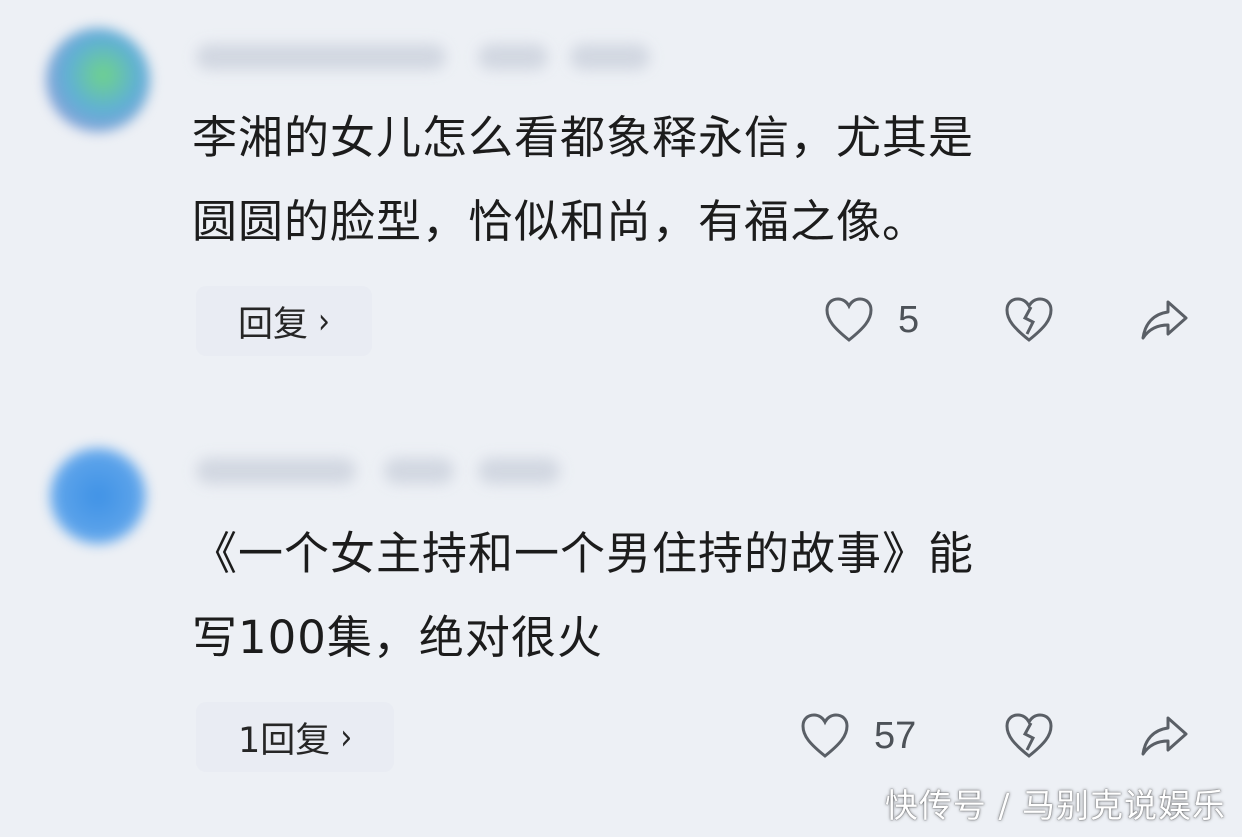 The height and width of the screenshot is (837, 1242). What do you see at coordinates (583, 595) in the screenshot?
I see `comment-text: 《一个女主持和一个男住持的故事》能 写100集，绝对很火` at bounding box center [583, 595].